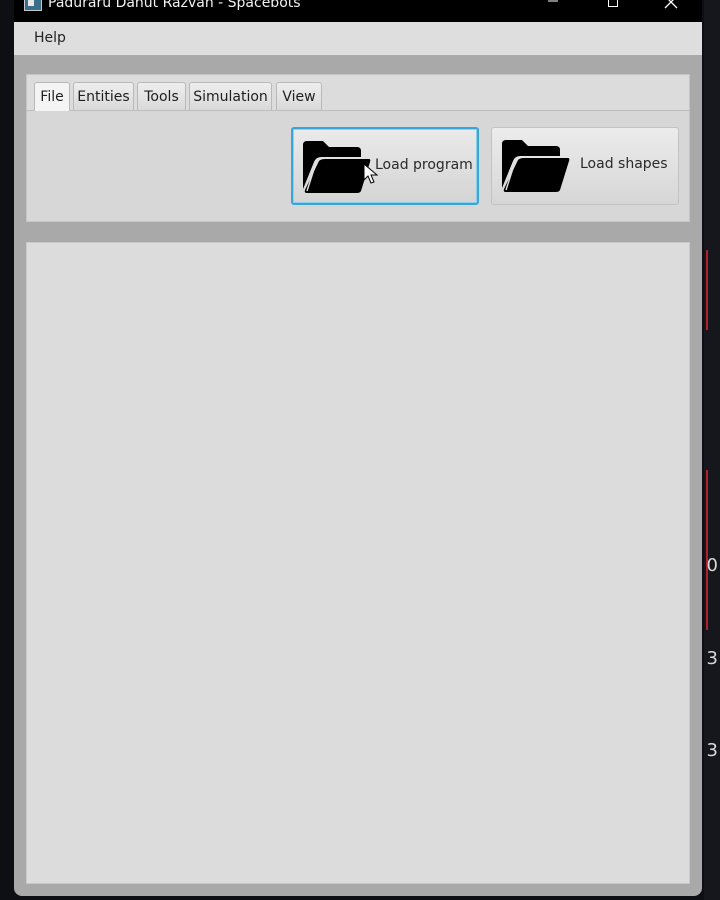 The height and width of the screenshot is (900, 720). I want to click on load-shapes-button: Load shapes, so click(585, 166).